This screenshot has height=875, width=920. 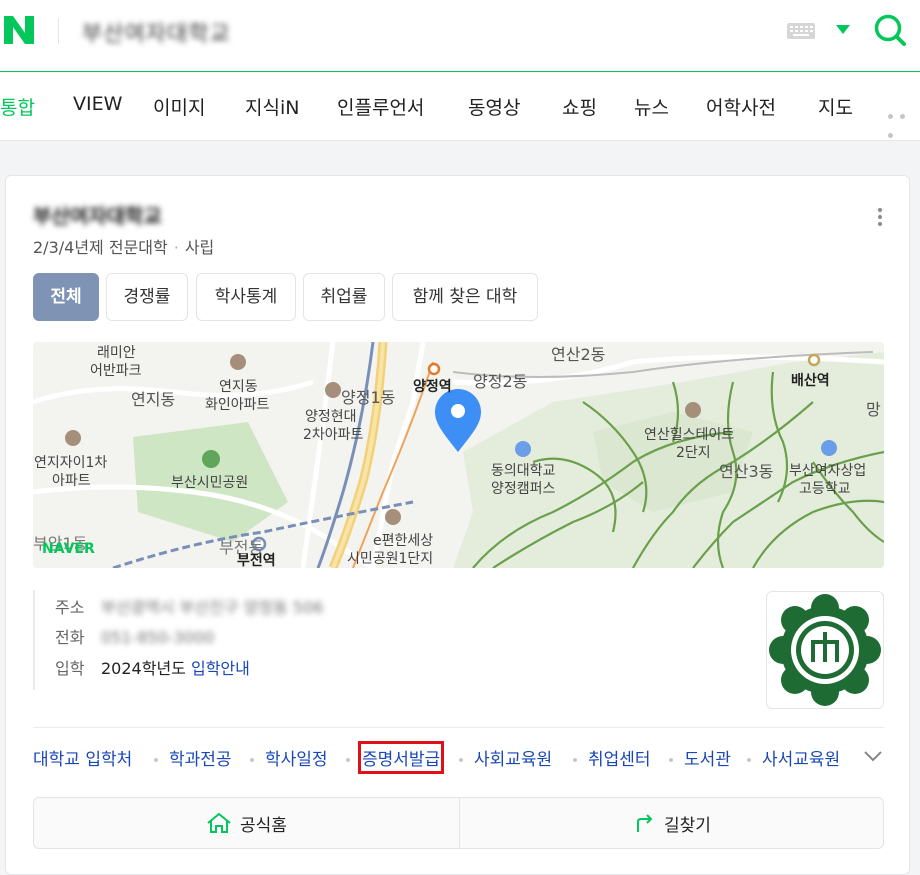 What do you see at coordinates (156, 31) in the screenshot?
I see `search-query-input: 부산여자대학교` at bounding box center [156, 31].